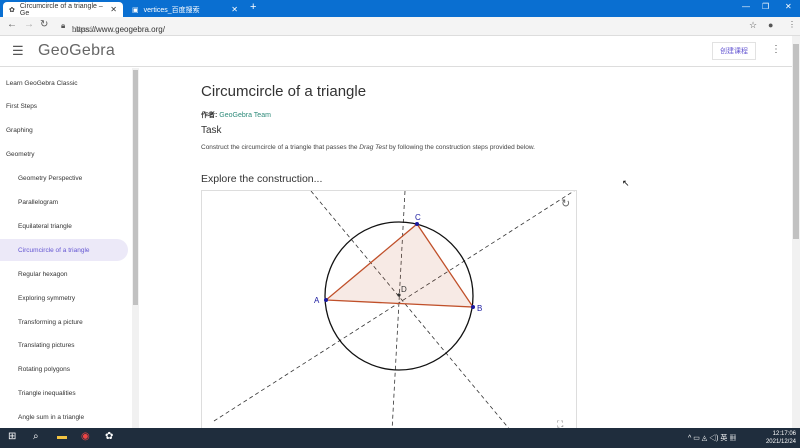  I want to click on sidebar-item-label: Geometry, so click(20, 155).